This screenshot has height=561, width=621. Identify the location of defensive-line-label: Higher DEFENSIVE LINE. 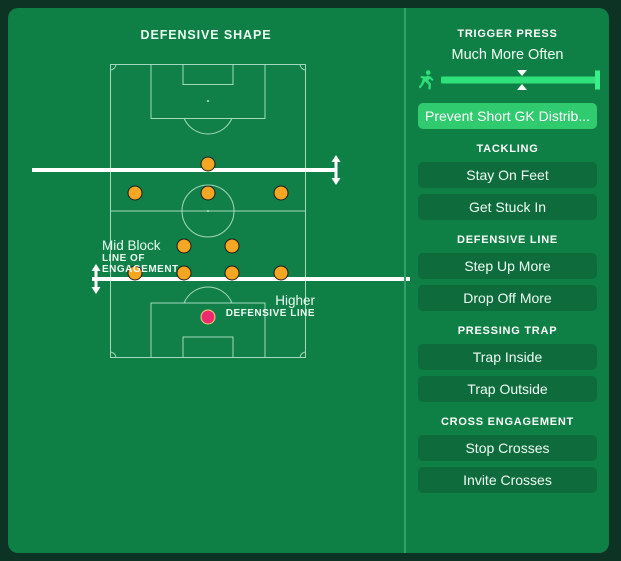
(270, 306).